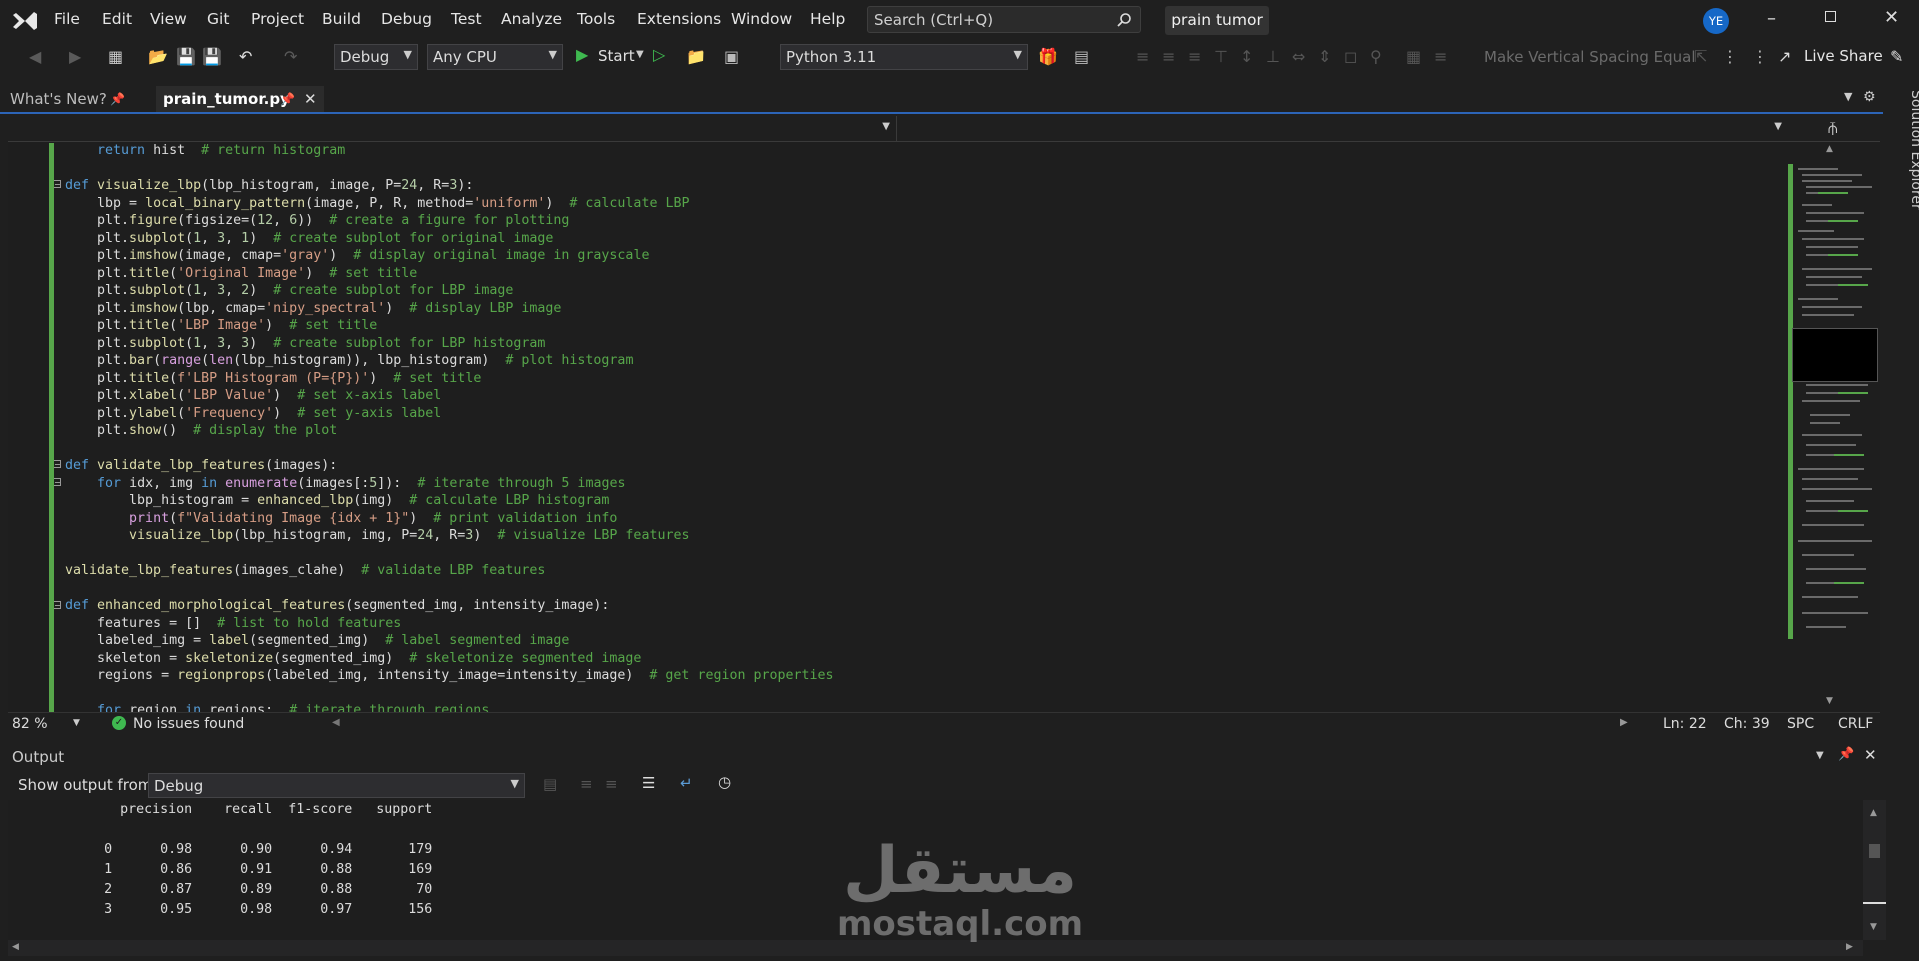 The image size is (1919, 961). Describe the element at coordinates (1081, 56) in the screenshot. I see `layout-icon: ▤` at that location.